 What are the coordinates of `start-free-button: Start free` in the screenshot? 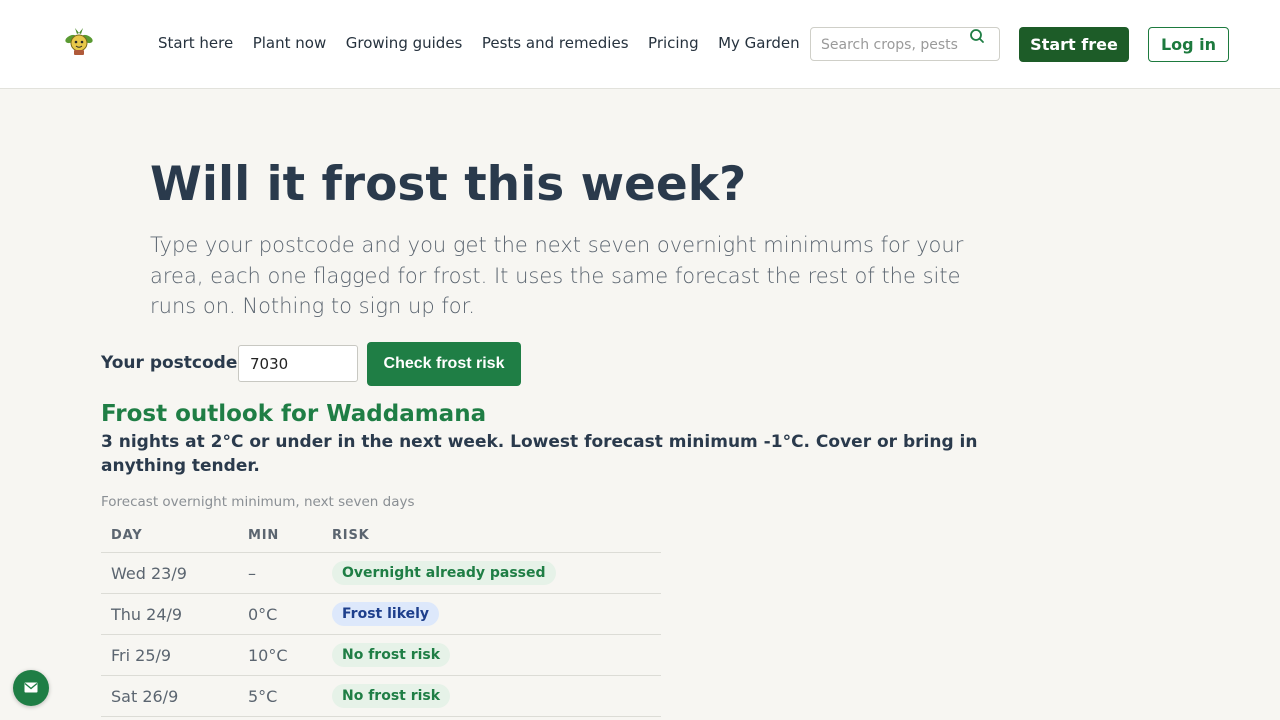 It's located at (1074, 44).